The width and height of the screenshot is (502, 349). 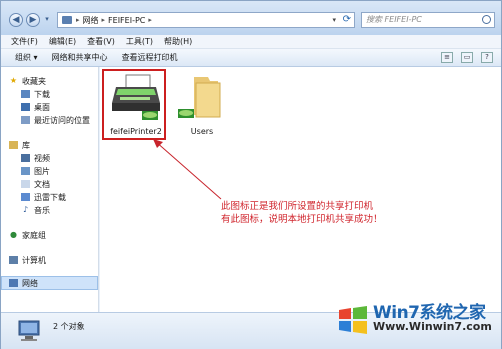 What do you see at coordinates (33, 20) in the screenshot?
I see `forward-button: ▶` at bounding box center [33, 20].